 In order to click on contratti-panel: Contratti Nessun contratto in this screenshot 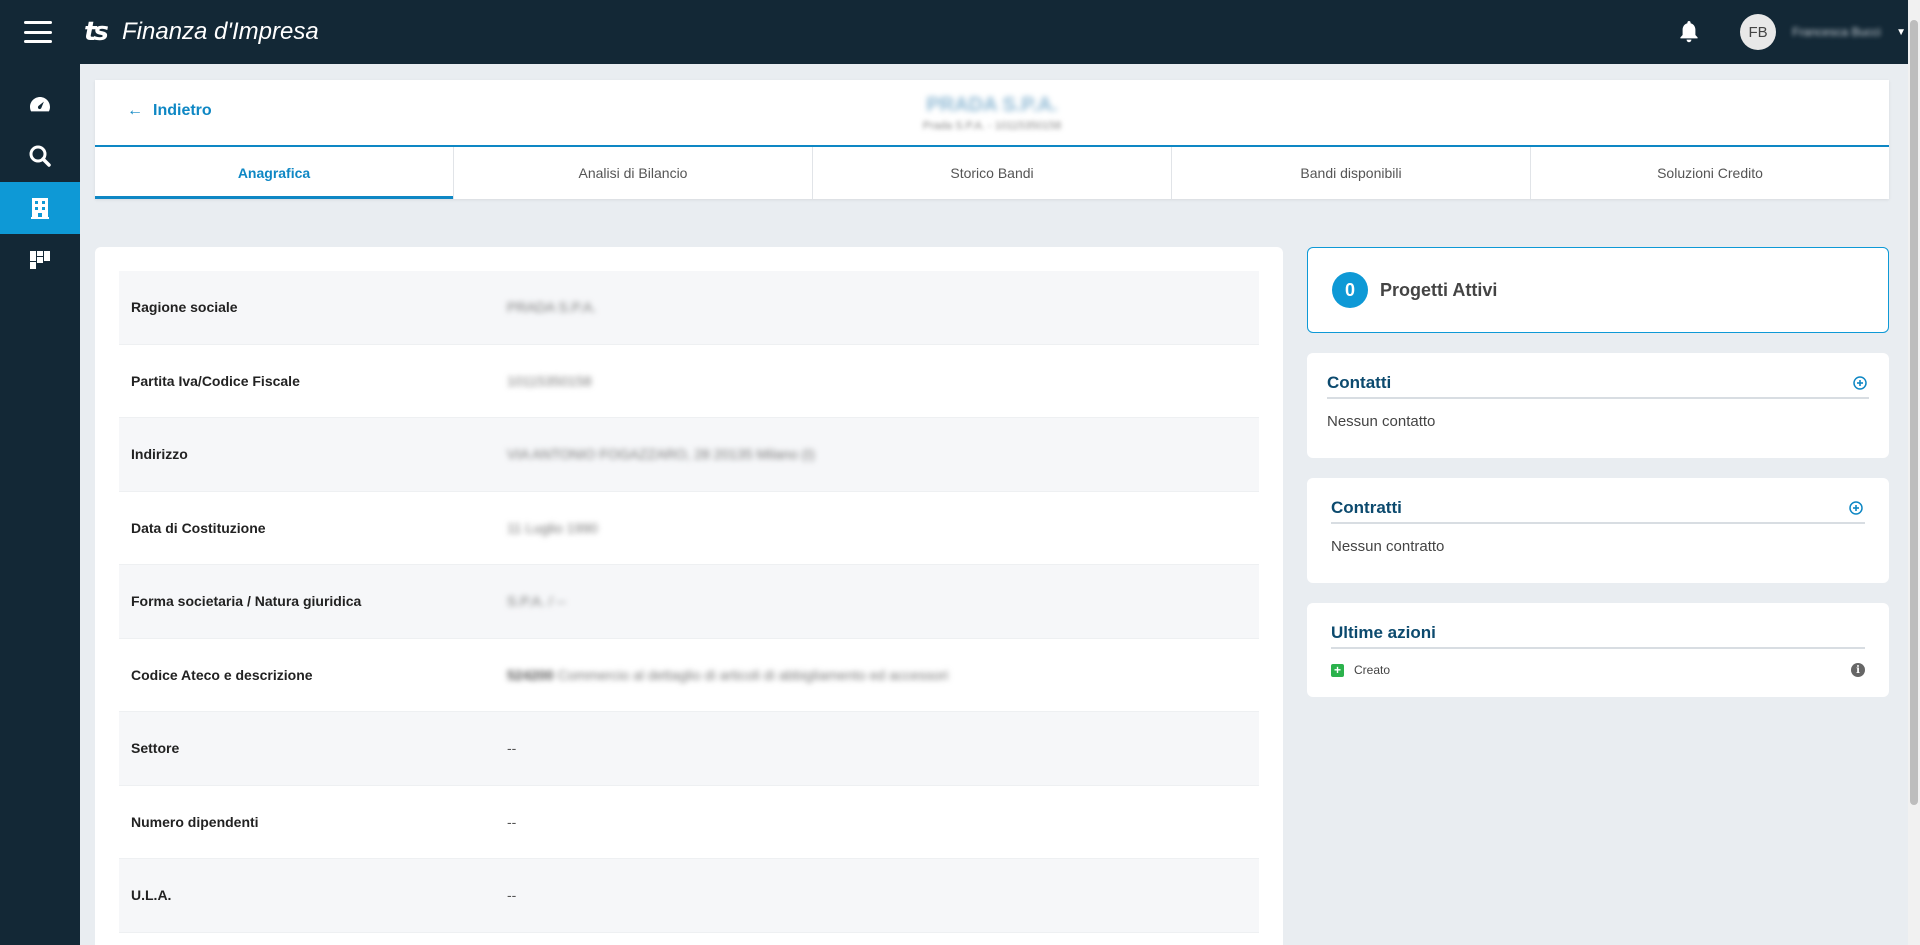, I will do `click(1598, 530)`.